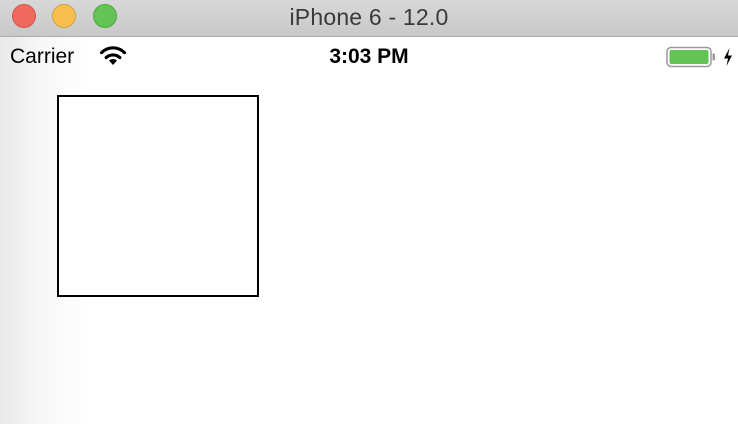 Image resolution: width=738 pixels, height=424 pixels. I want to click on square-view, so click(158, 196).